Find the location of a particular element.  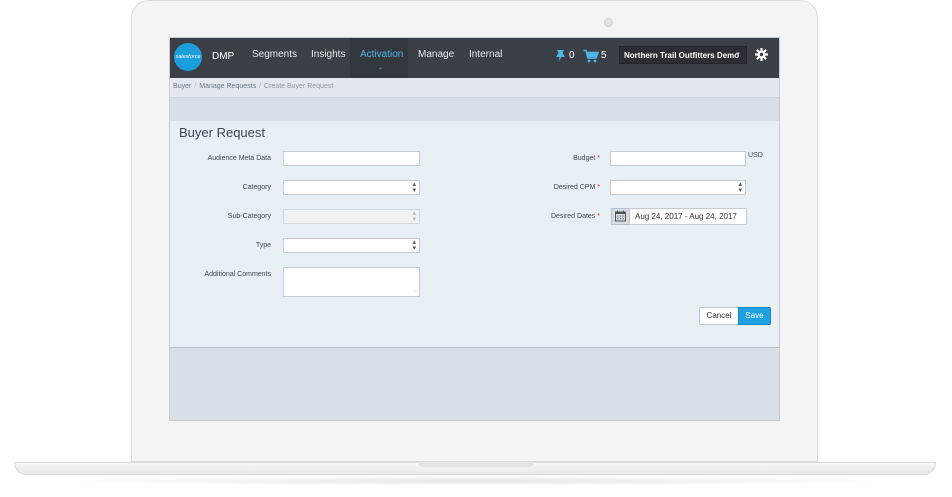

additional-comments-textarea: ⁘ is located at coordinates (351, 282).